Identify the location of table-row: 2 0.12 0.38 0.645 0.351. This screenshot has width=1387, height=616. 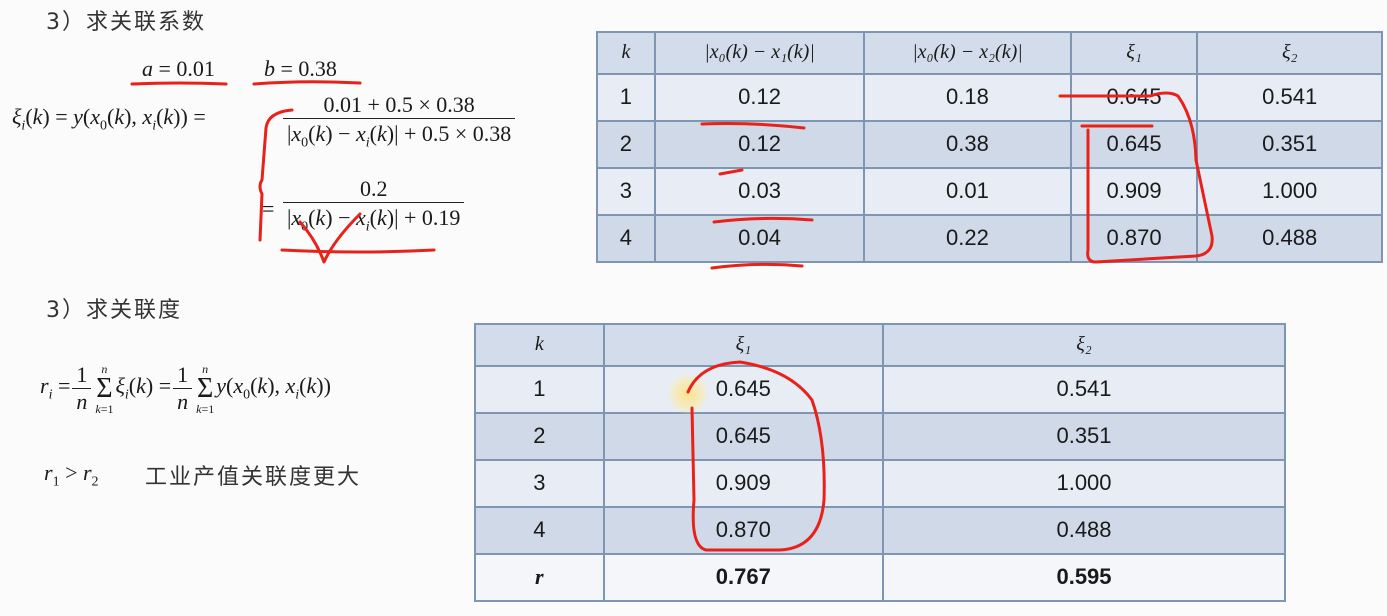
(989, 144).